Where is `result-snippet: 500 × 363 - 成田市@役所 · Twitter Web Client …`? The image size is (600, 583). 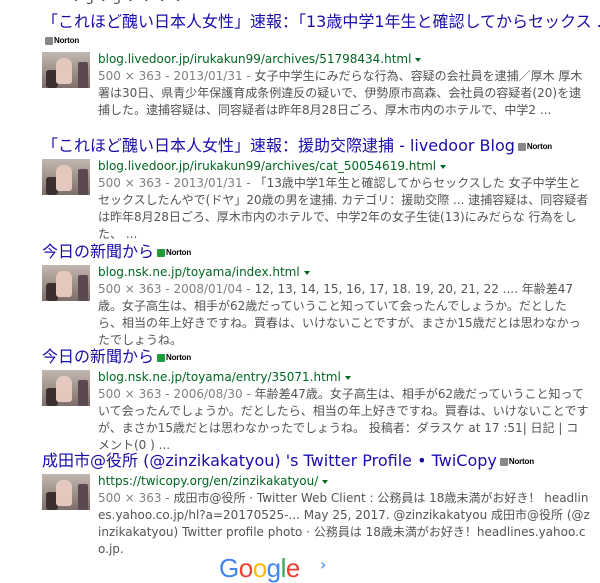
result-snippet: 500 × 363 - 成田市@役所 · Twitter Web Client … is located at coordinates (344, 523).